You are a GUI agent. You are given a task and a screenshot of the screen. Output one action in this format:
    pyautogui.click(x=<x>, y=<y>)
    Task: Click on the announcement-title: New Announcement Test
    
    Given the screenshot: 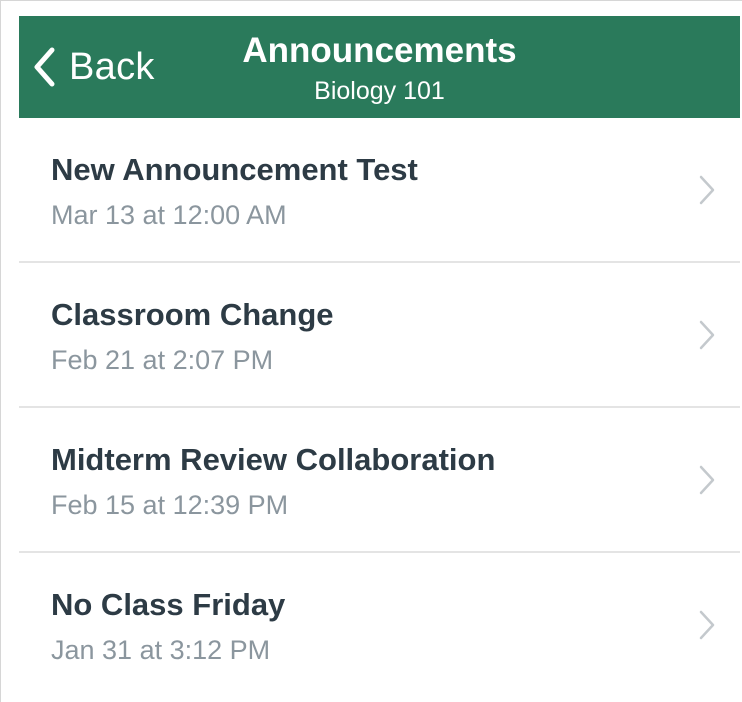 What is the action you would take?
    pyautogui.click(x=234, y=169)
    